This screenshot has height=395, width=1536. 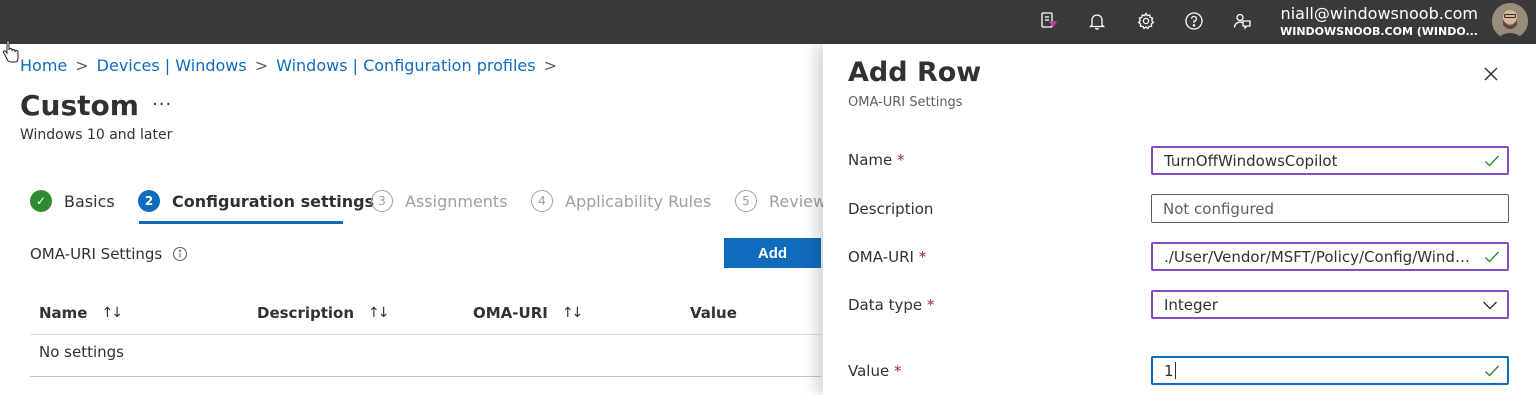 I want to click on step-applicability-rules: 4 Applicability Rules, so click(x=621, y=201).